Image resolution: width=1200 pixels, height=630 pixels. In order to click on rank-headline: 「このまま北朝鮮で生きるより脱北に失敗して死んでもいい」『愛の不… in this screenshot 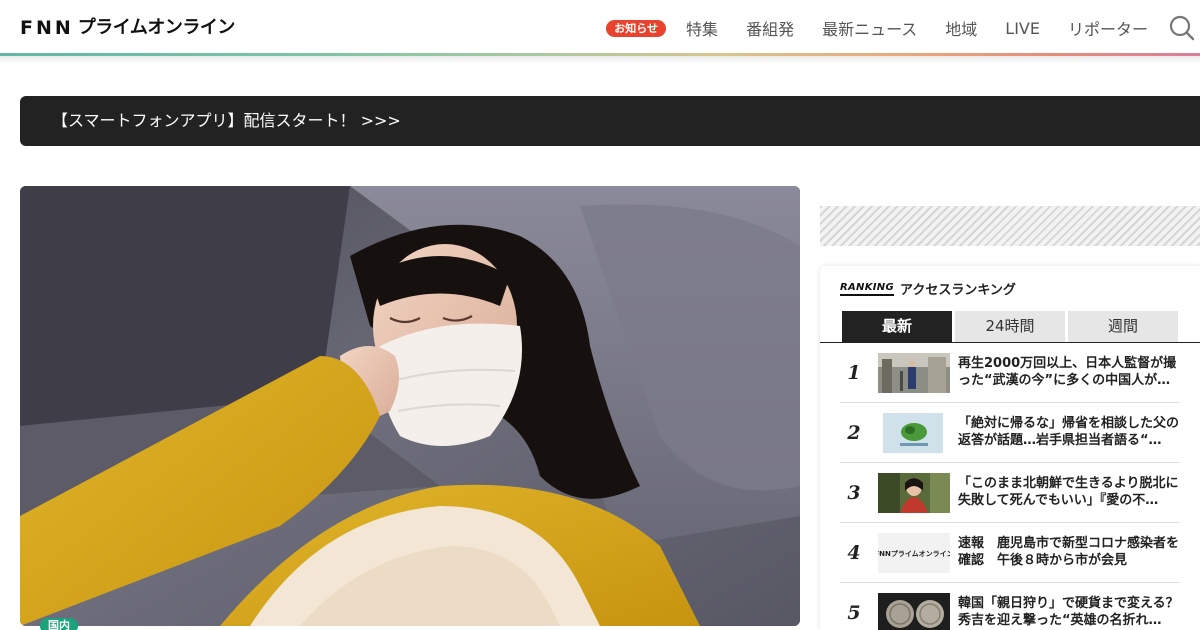, I will do `click(1068, 492)`.